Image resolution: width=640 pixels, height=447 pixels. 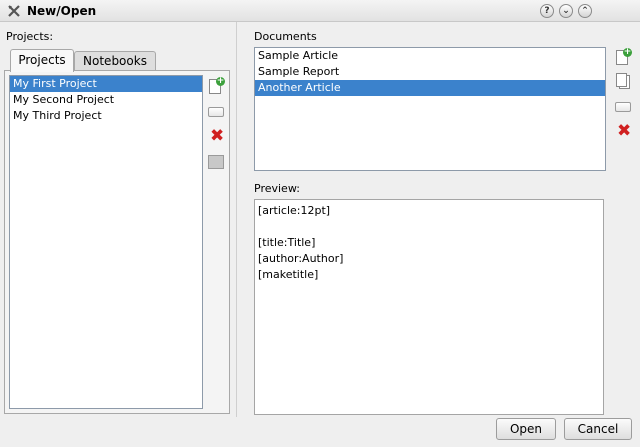 What do you see at coordinates (106, 84) in the screenshot?
I see `list-item: My First Project` at bounding box center [106, 84].